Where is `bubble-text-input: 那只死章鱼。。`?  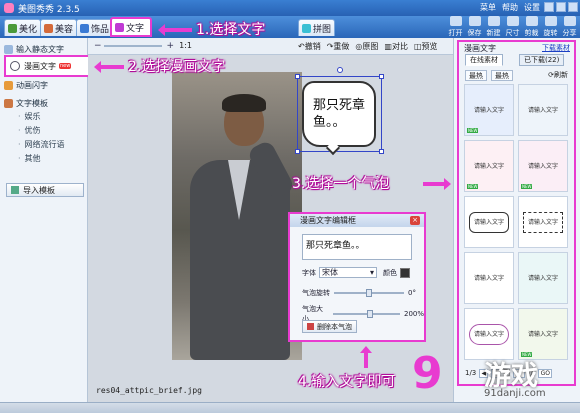
bubble-text-input: 那只死章鱼。。 is located at coordinates (357, 247).